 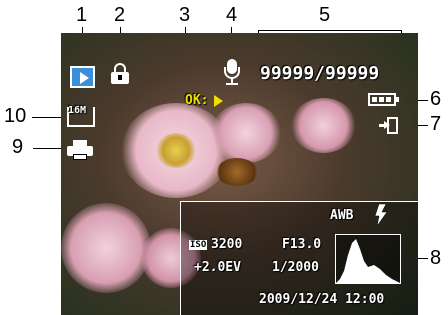 I want to click on iso-value: 3200, so click(x=227, y=244).